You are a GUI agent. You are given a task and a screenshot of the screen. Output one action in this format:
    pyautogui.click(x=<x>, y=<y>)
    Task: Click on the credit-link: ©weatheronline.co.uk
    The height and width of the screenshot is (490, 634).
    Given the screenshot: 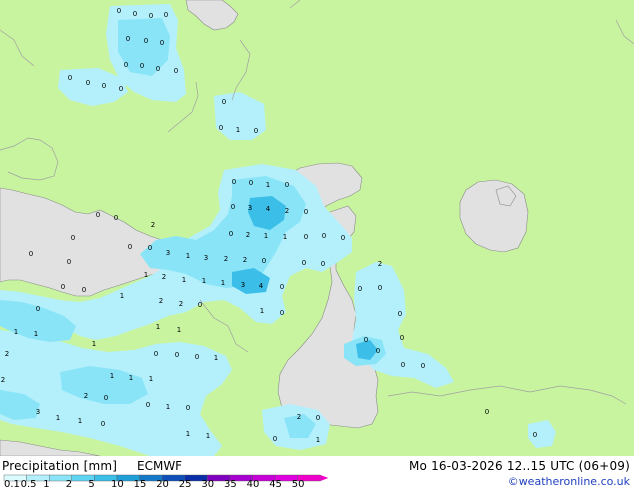 What is the action you would take?
    pyautogui.click(x=569, y=482)
    